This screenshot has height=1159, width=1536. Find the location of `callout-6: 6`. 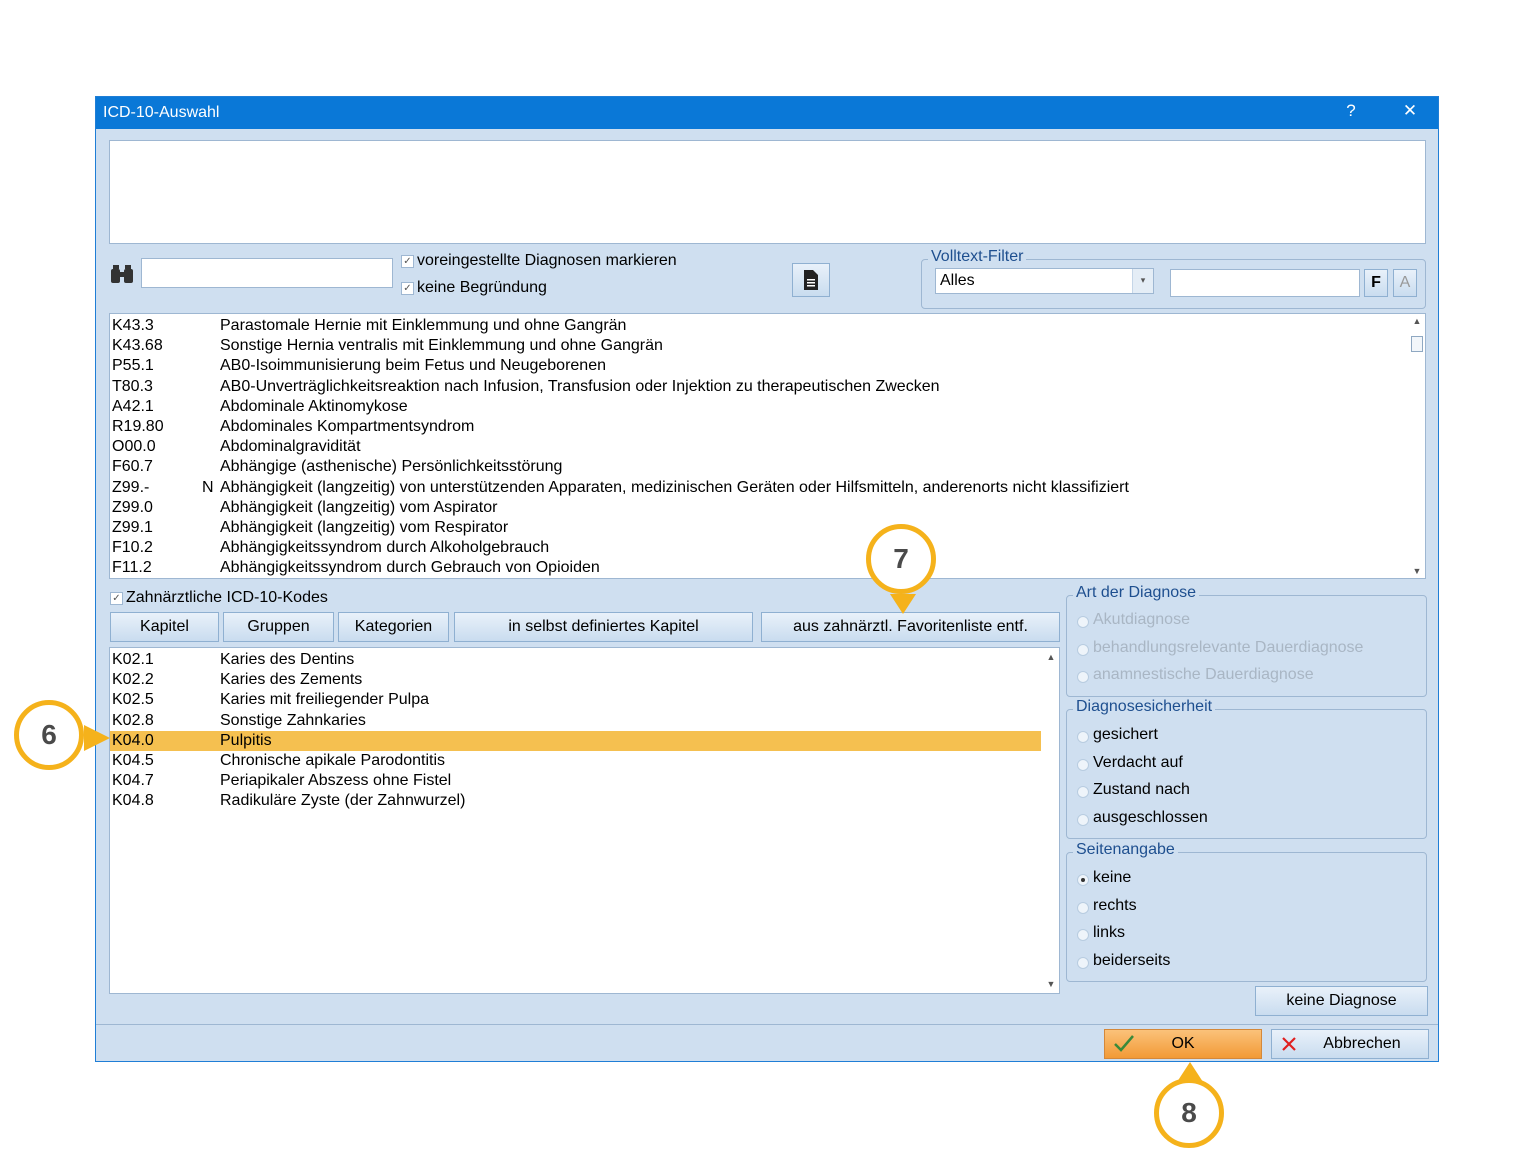

callout-6: 6 is located at coordinates (49, 735).